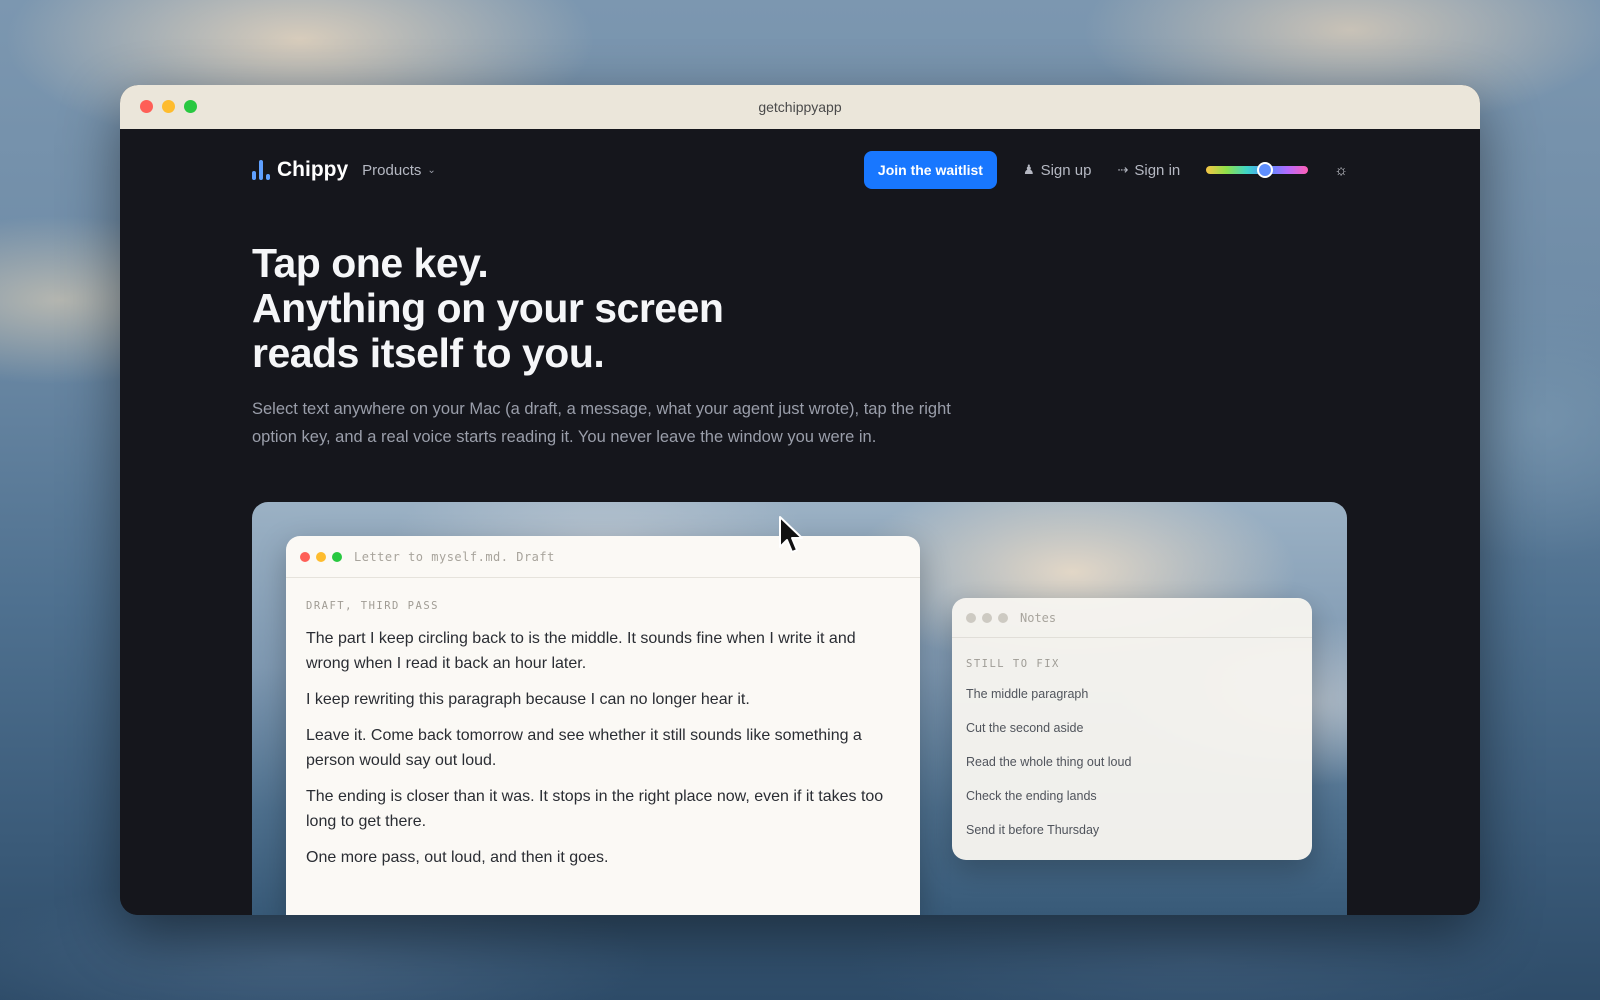 The image size is (1600, 1000). What do you see at coordinates (261, 170) in the screenshot?
I see `bar-chart-icon` at bounding box center [261, 170].